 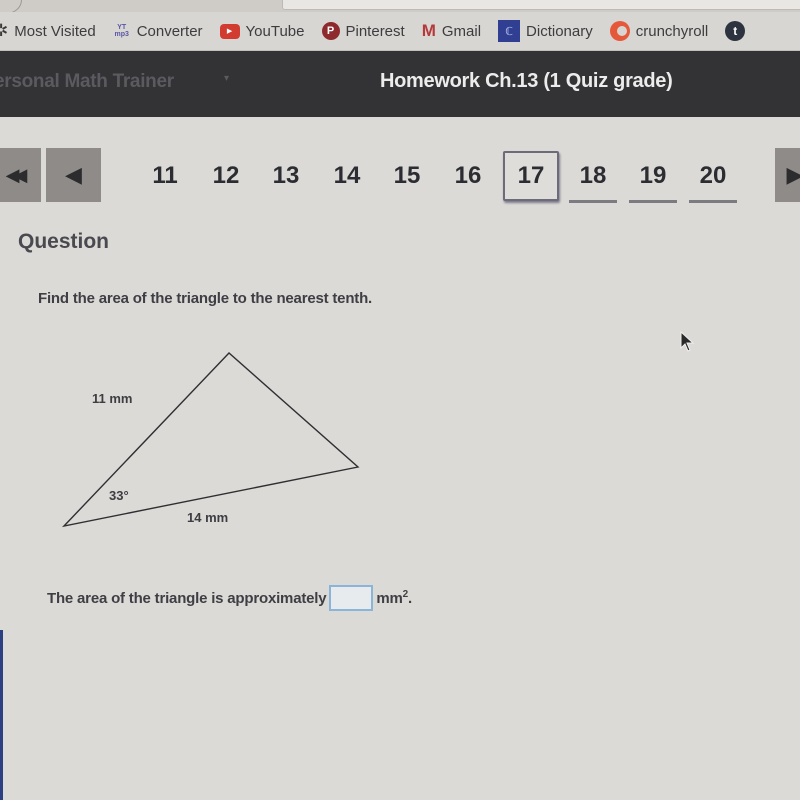 I want to click on bookmark-label: Gmail, so click(x=461, y=31).